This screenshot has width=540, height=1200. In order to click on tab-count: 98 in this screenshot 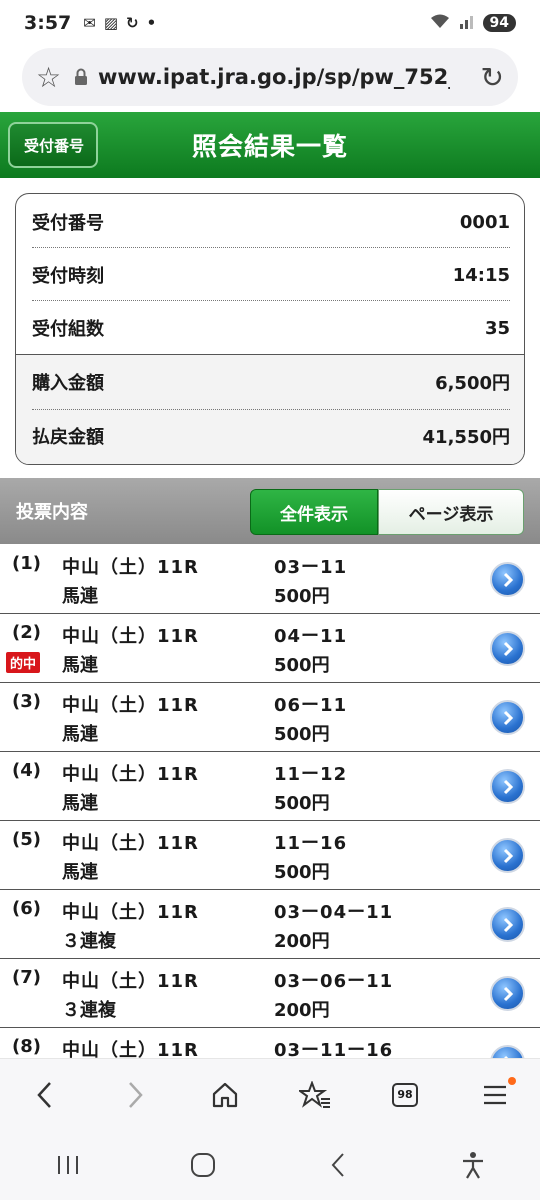, I will do `click(405, 1094)`.